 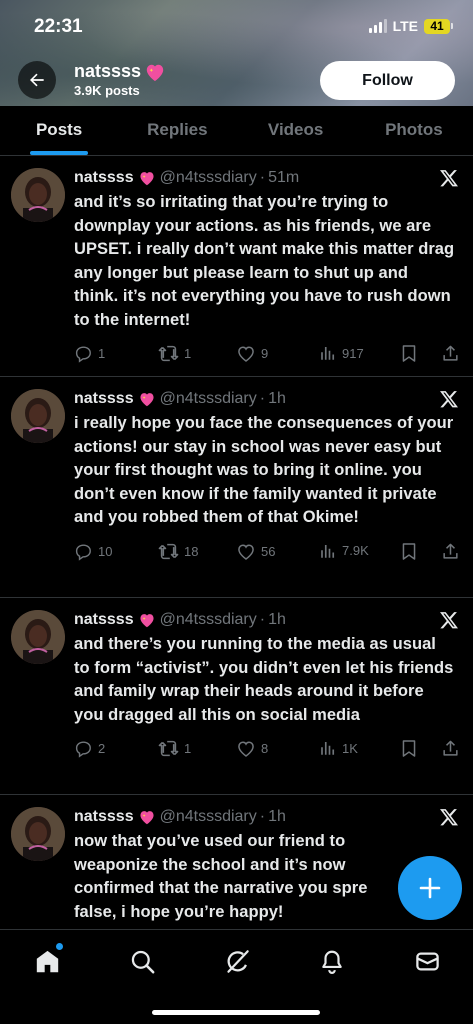 What do you see at coordinates (93, 551) in the screenshot?
I see `reply-button: 10` at bounding box center [93, 551].